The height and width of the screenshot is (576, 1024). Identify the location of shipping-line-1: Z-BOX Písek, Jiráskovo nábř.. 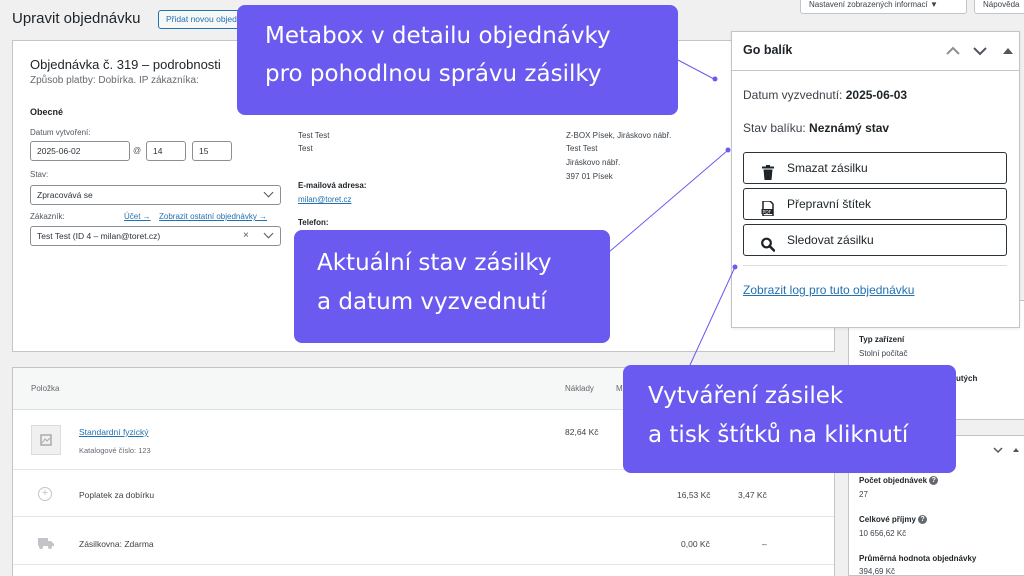
(619, 135).